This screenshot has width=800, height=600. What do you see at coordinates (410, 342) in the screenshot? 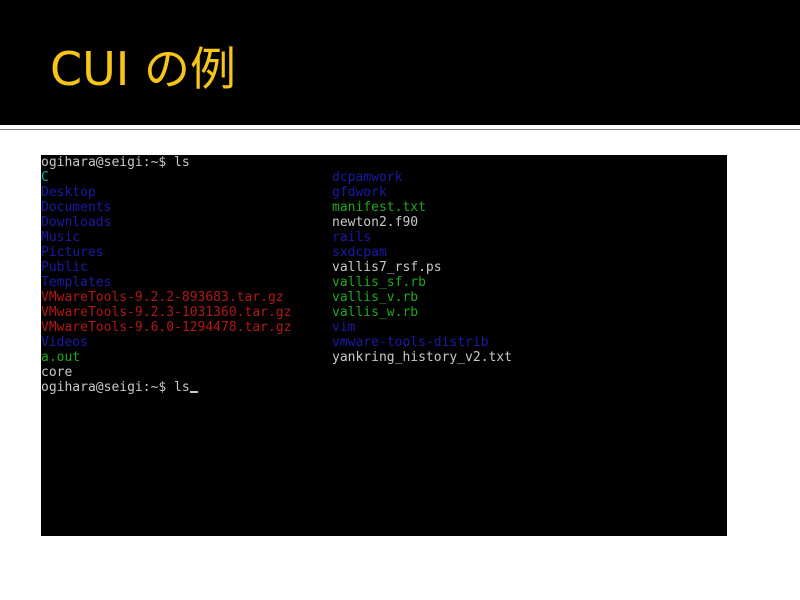
I see `file-entry: vmware-tools-distrib` at bounding box center [410, 342].